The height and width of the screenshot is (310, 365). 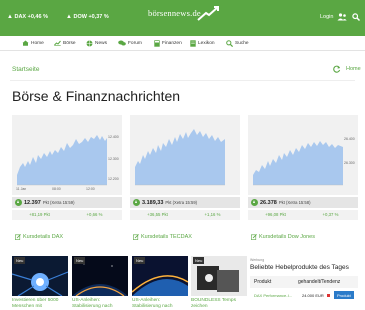 What do you see at coordinates (130, 43) in the screenshot?
I see `nav-item-forum: Forum` at bounding box center [130, 43].